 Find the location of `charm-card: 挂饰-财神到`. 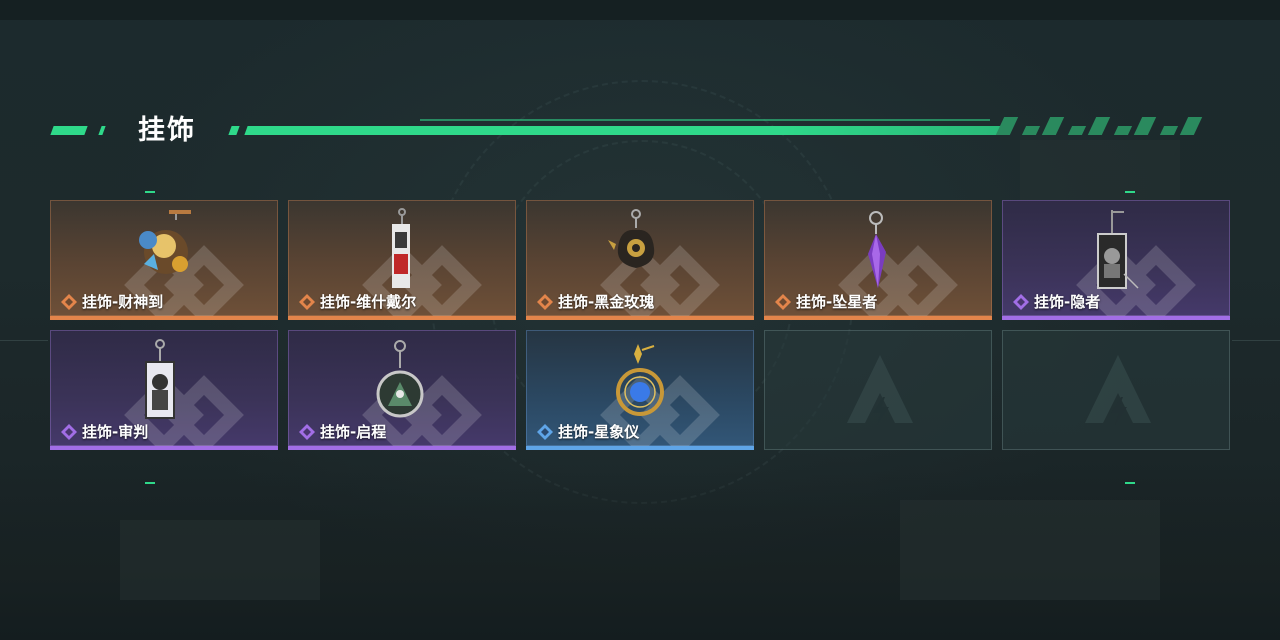

charm-card: 挂饰-财神到 is located at coordinates (164, 260).